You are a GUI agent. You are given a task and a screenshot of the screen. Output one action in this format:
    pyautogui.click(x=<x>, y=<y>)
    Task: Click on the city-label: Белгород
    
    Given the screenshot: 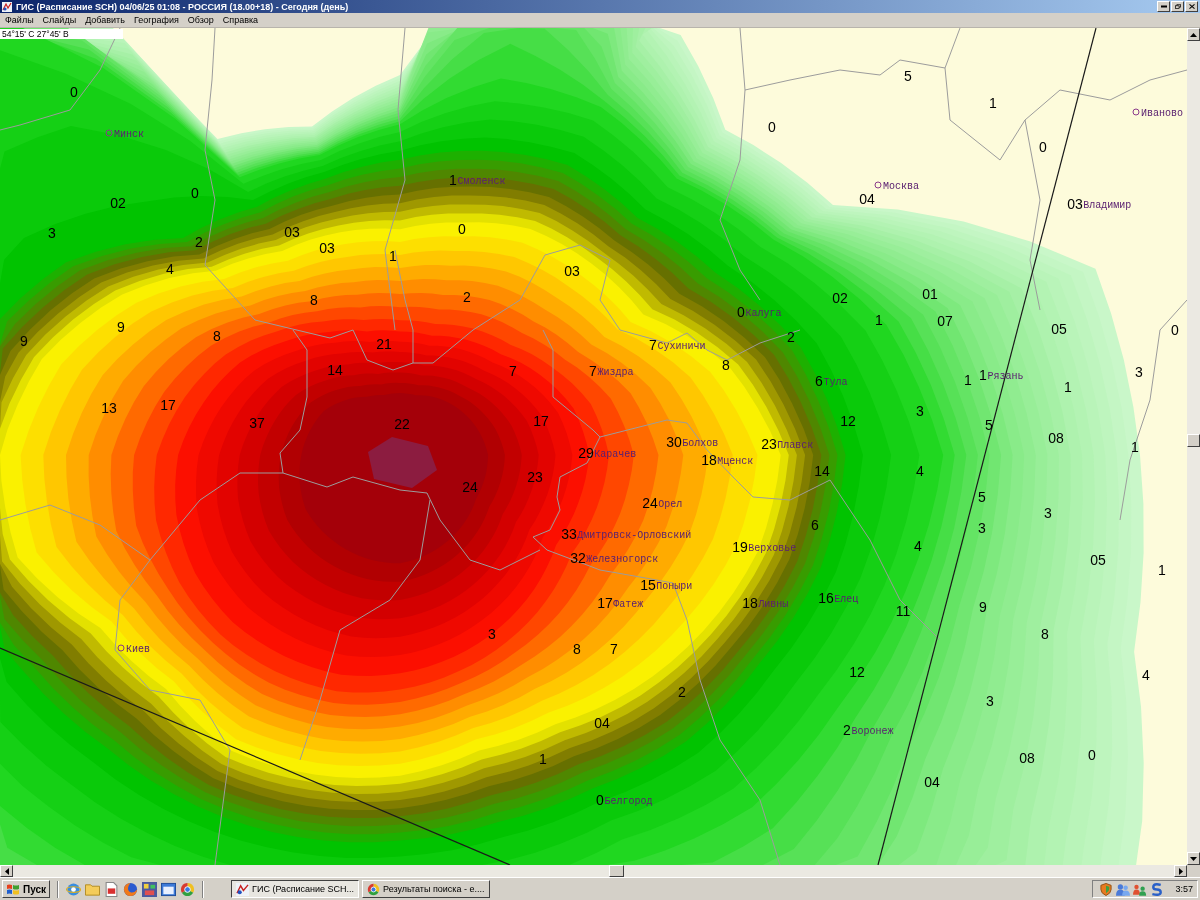 What is the action you would take?
    pyautogui.click(x=628, y=801)
    